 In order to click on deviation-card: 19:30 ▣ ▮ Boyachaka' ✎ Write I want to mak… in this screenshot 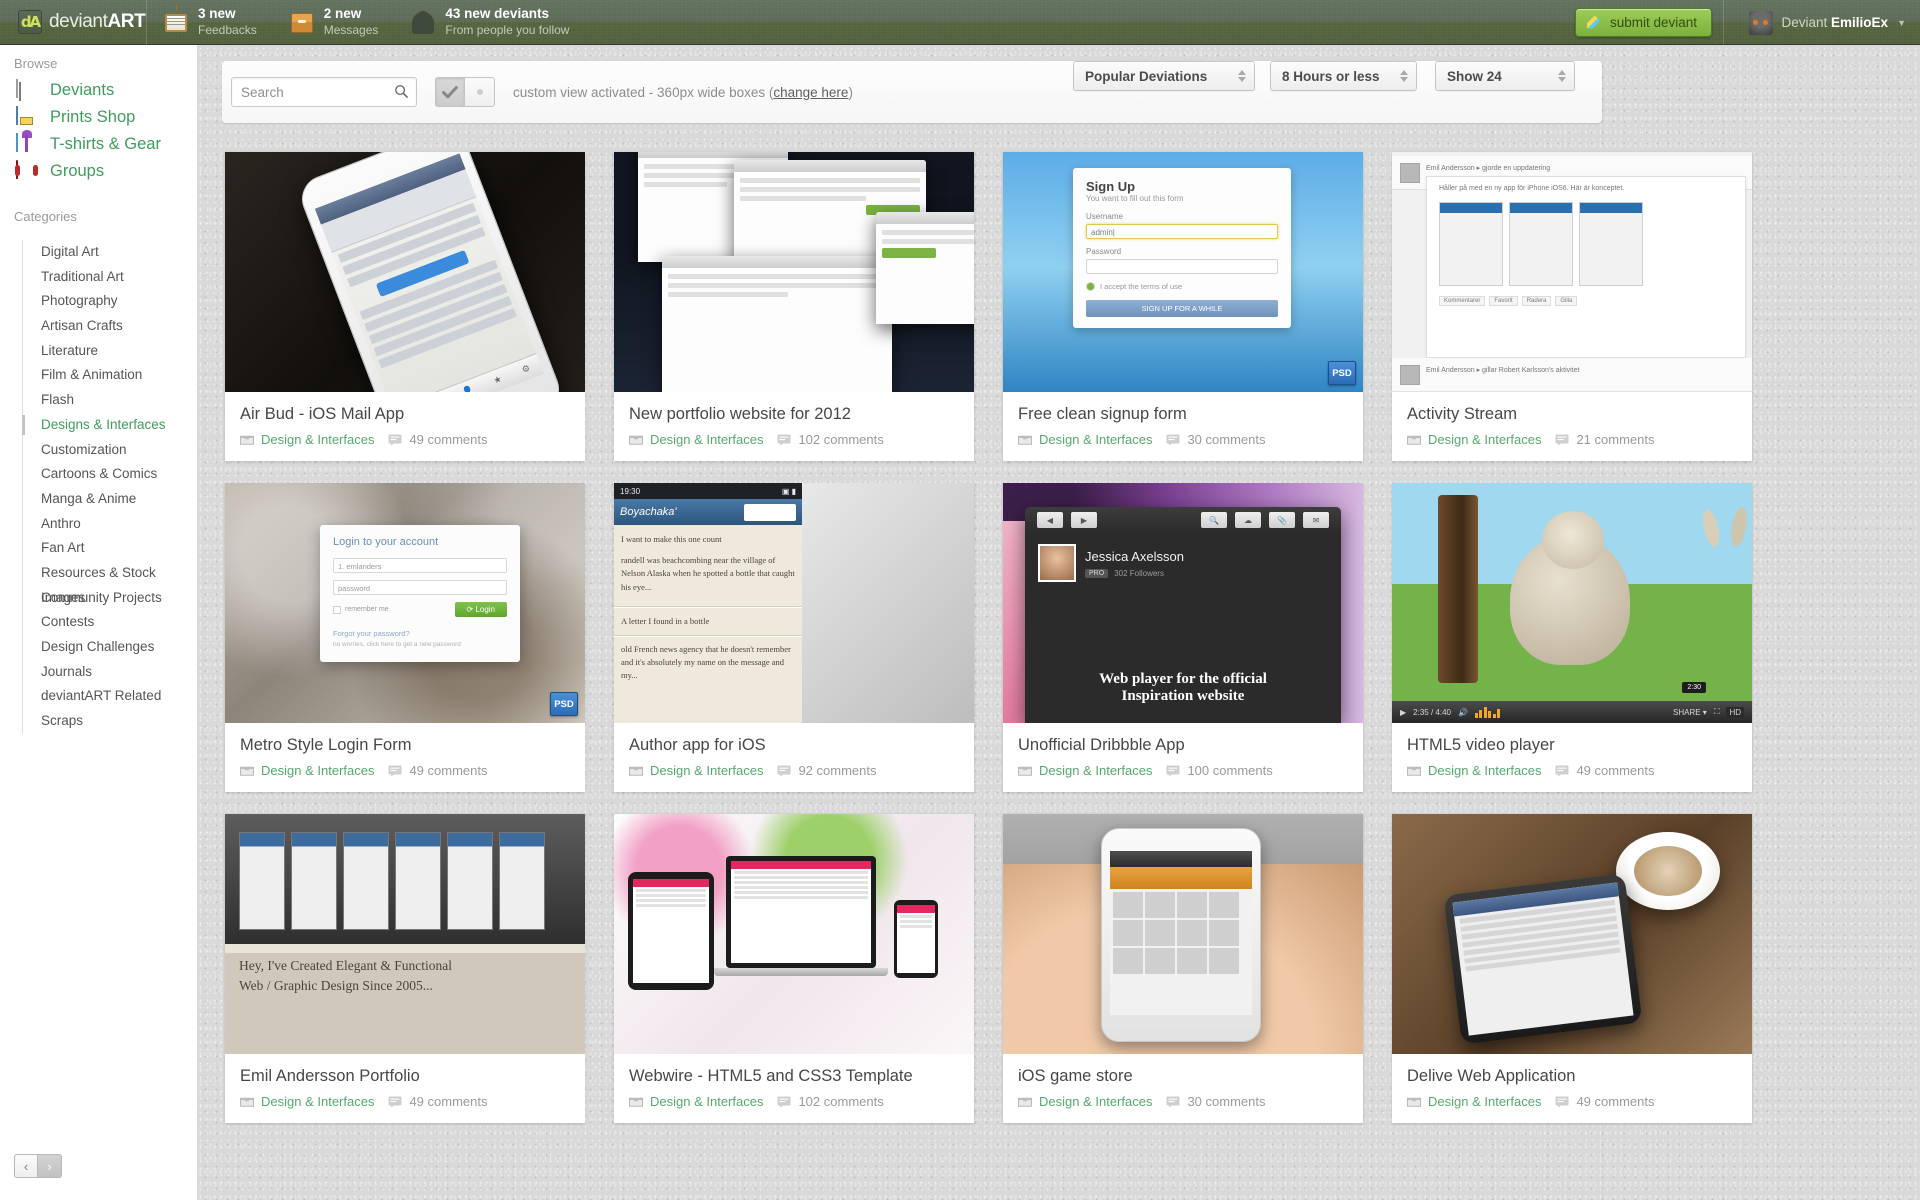, I will do `click(794, 637)`.